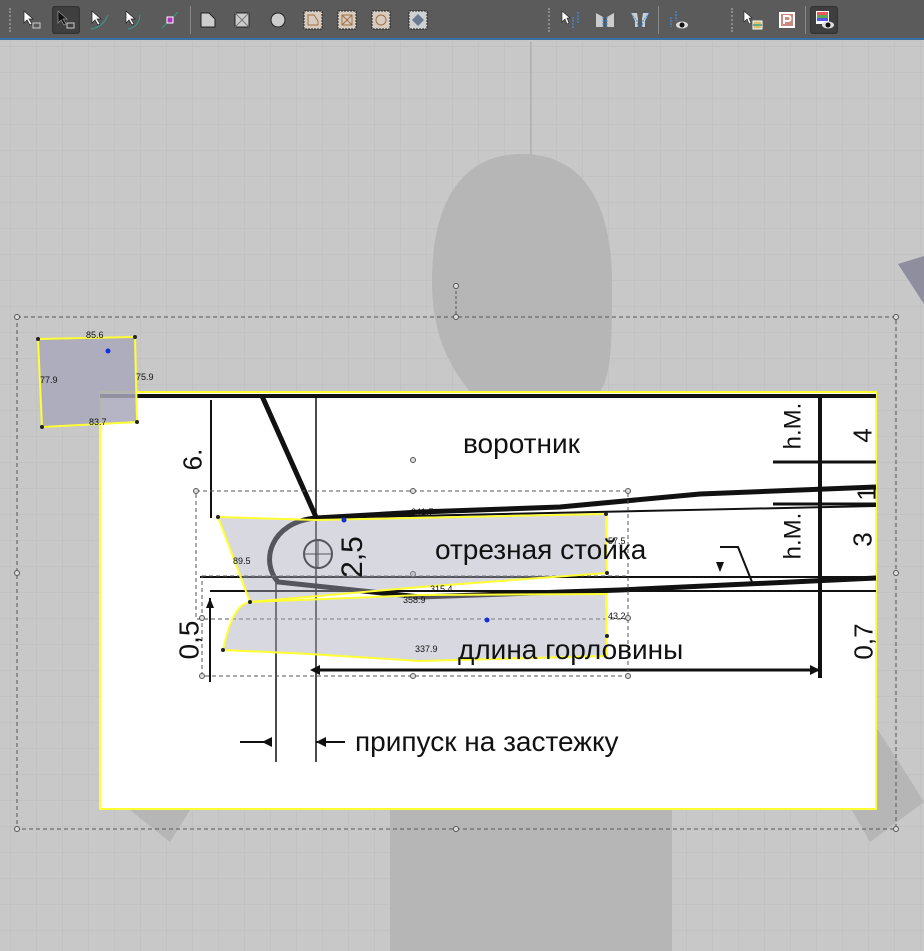 The image size is (924, 951). I want to click on show-texture-button, so click(824, 20).